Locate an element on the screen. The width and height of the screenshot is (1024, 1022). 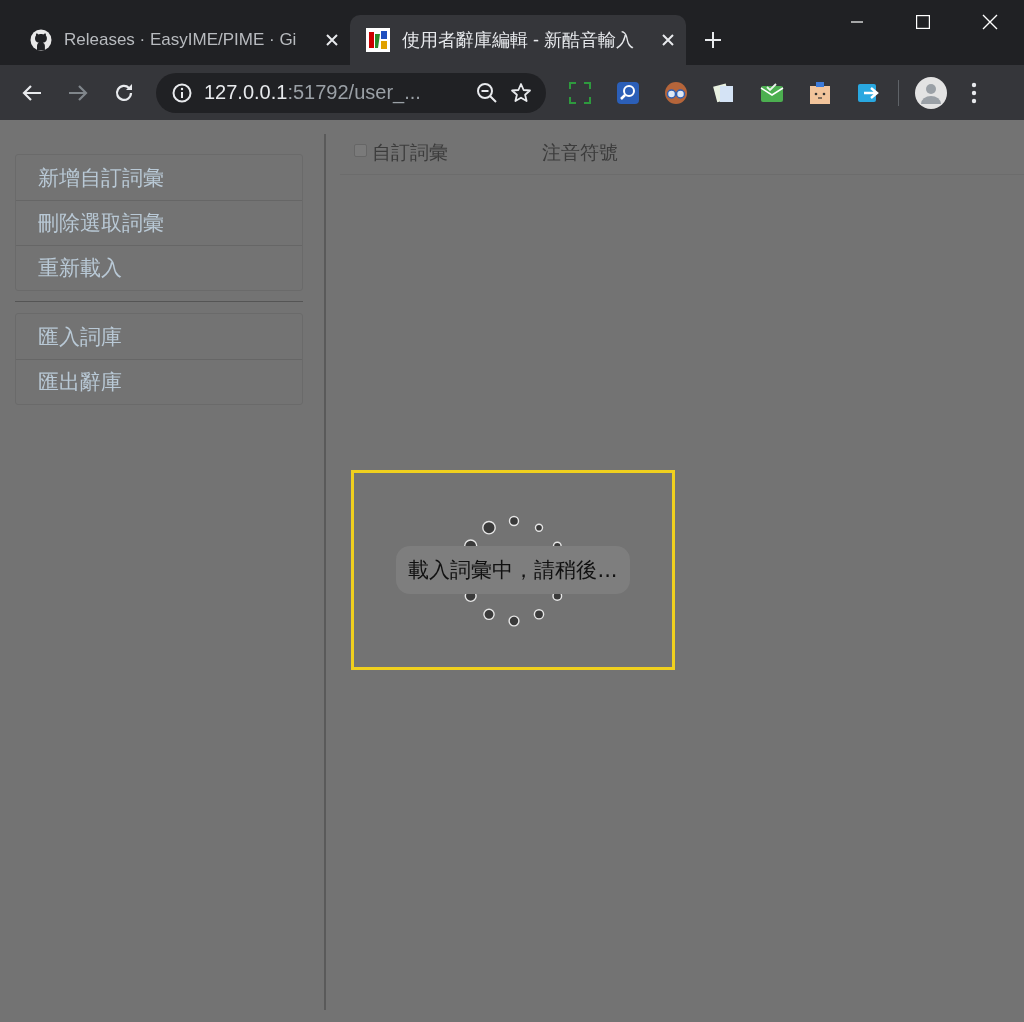
star-icon is located at coordinates (521, 92).